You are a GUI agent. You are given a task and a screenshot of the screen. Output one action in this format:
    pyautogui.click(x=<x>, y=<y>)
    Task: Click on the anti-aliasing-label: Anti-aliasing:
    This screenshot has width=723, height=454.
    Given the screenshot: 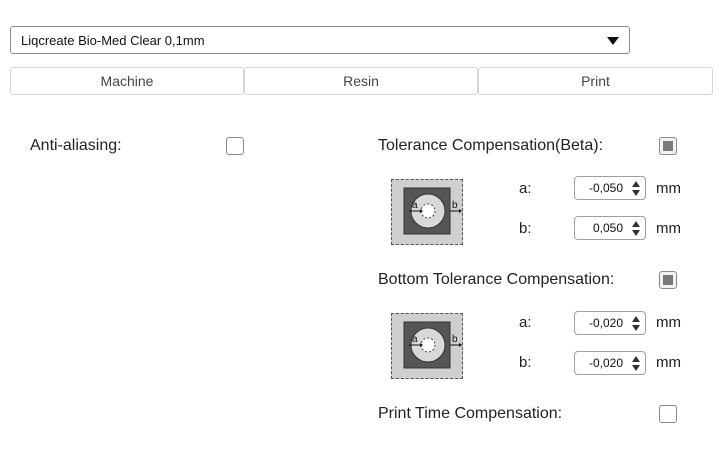 What is the action you would take?
    pyautogui.click(x=76, y=145)
    